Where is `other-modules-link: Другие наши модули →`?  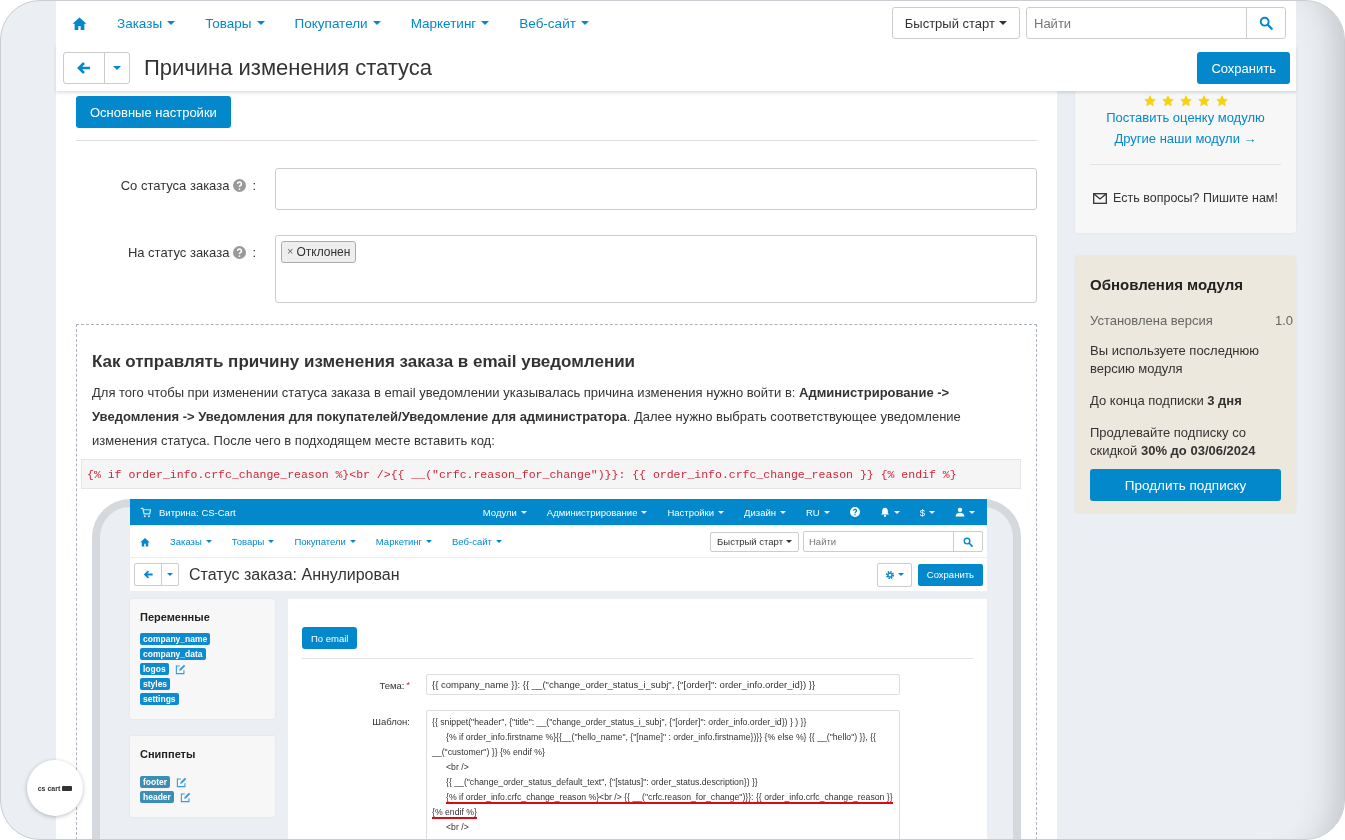
other-modules-link: Другие наши модули → is located at coordinates (1185, 138).